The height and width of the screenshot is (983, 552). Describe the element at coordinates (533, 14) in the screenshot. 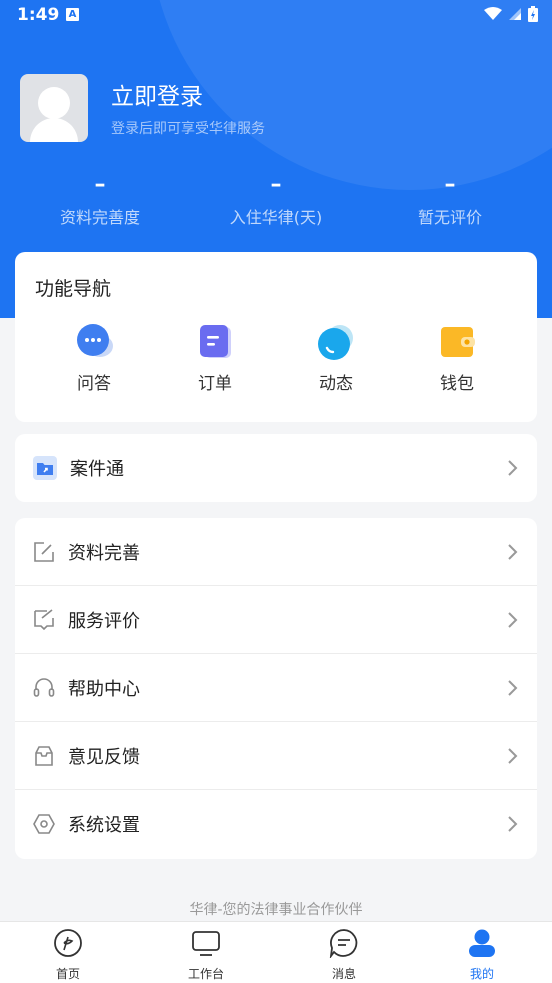

I see `battery-icon` at that location.